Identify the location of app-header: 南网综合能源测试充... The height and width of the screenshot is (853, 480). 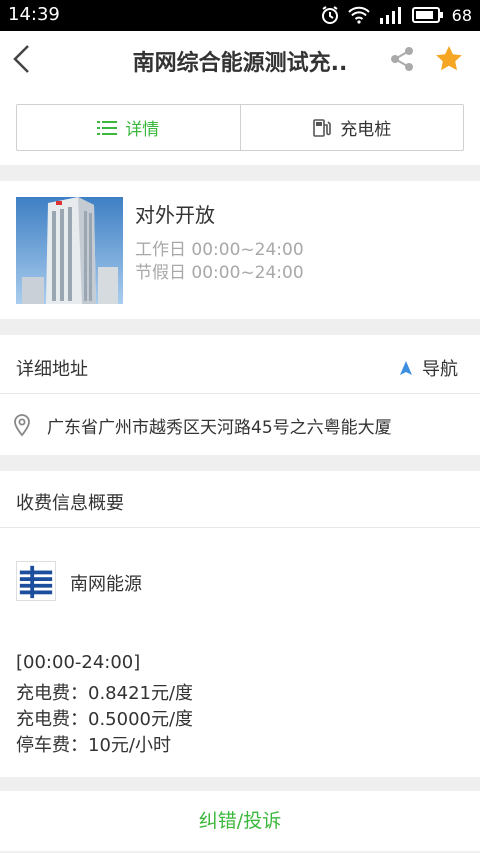
(240, 59).